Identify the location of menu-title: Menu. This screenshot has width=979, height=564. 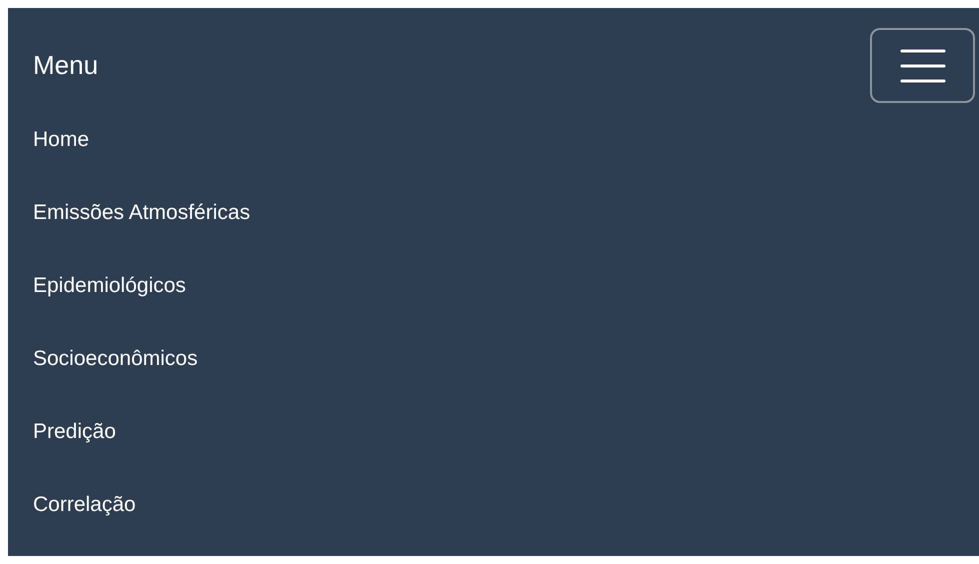
(65, 65).